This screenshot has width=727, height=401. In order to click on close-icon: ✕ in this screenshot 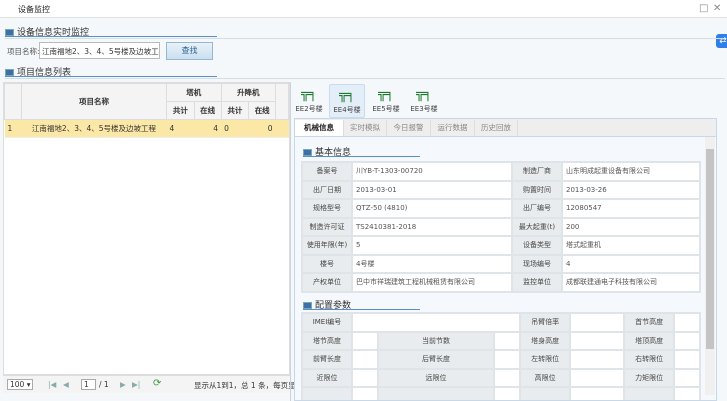, I will do `click(717, 8)`.